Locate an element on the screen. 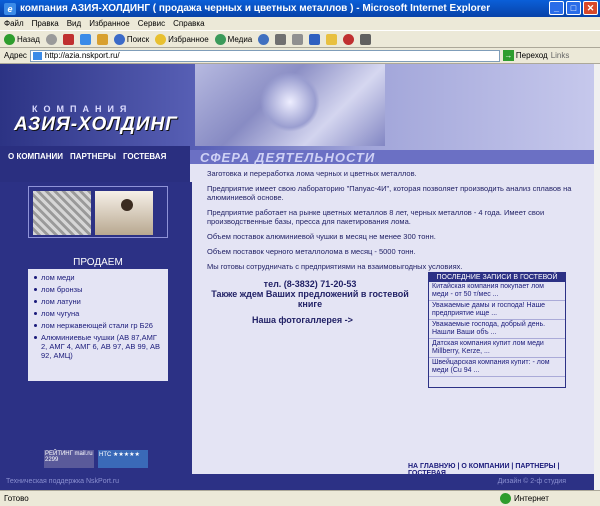  back-arrow-icon is located at coordinates (9, 39).